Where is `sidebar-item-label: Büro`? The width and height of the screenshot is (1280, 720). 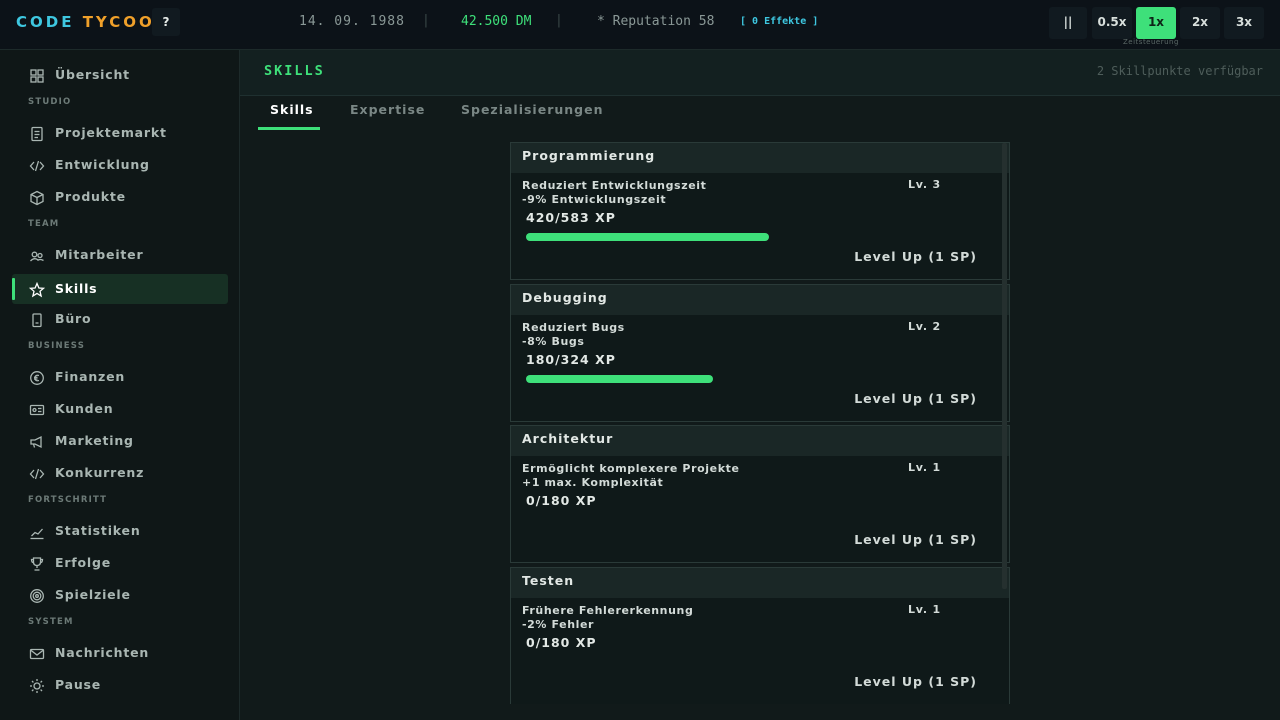
sidebar-item-label: Büro is located at coordinates (73, 318).